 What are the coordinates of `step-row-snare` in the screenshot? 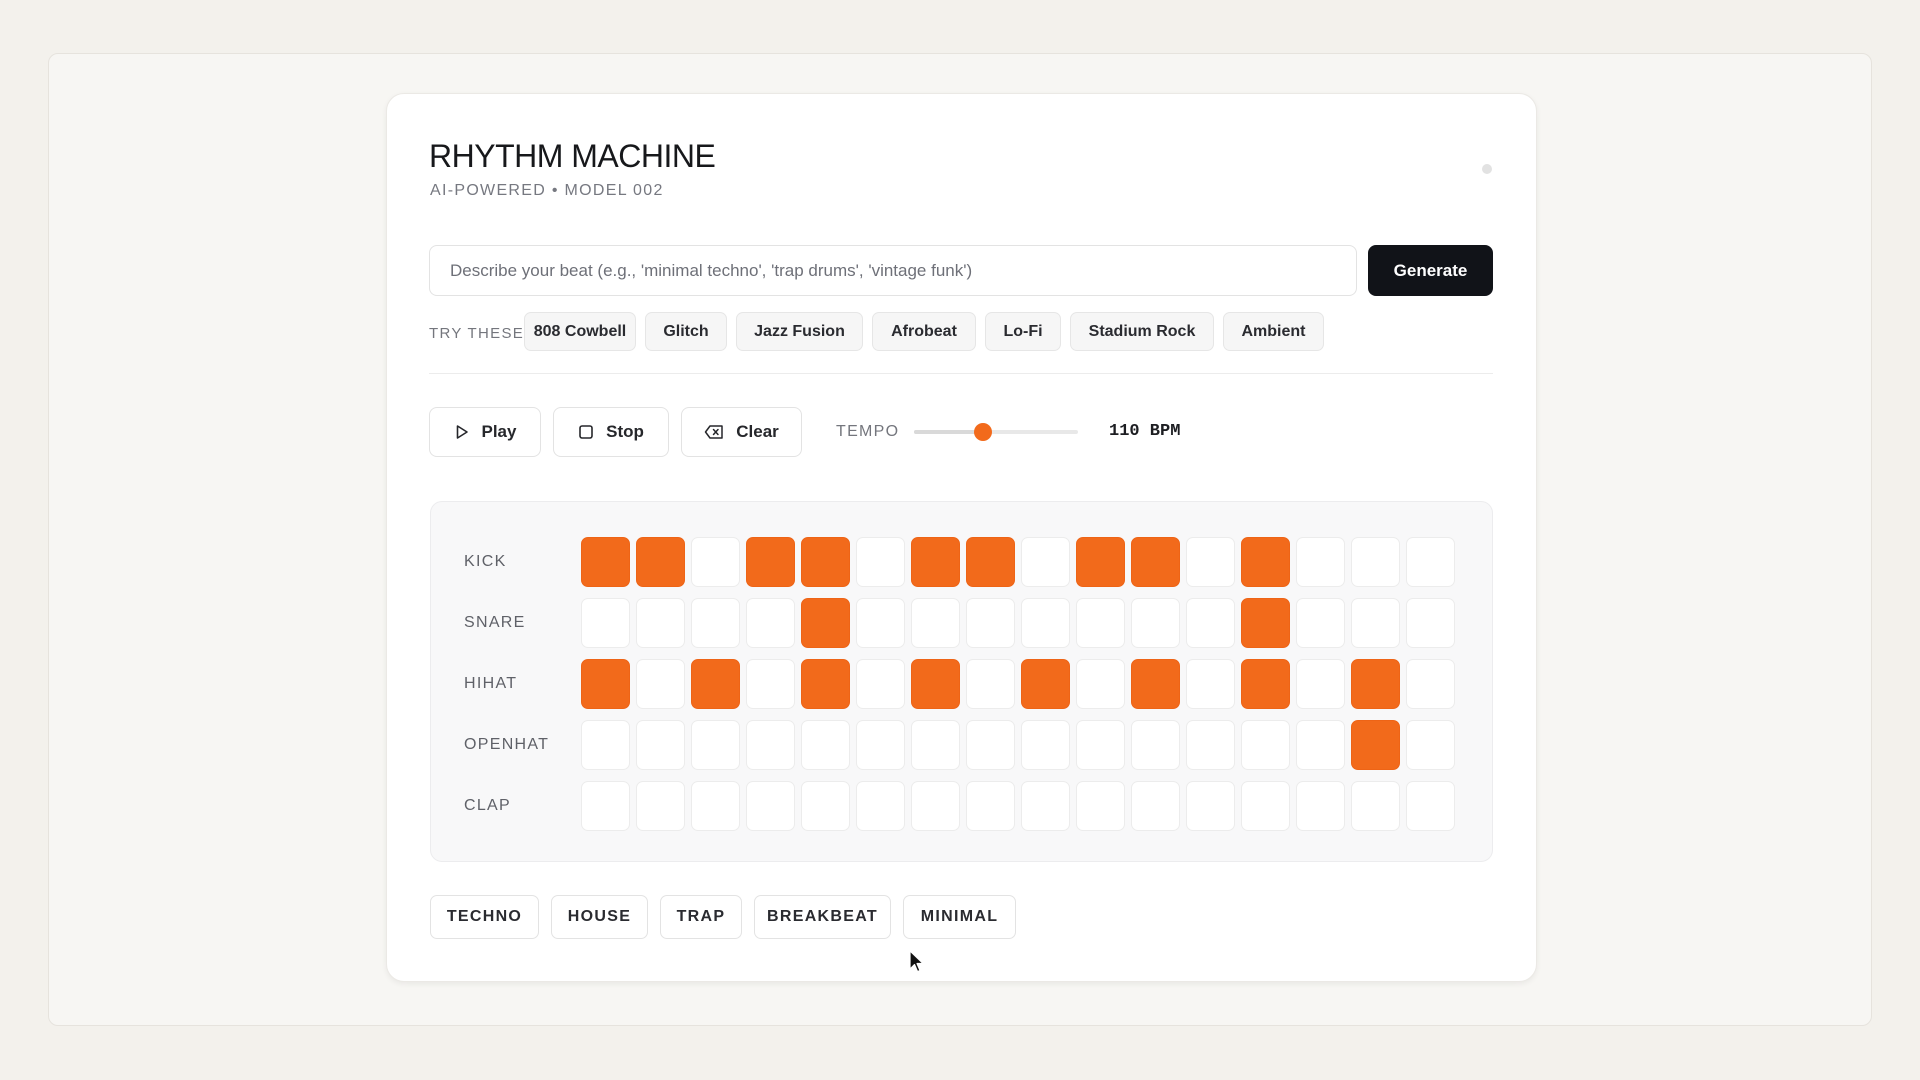 It's located at (1018, 623).